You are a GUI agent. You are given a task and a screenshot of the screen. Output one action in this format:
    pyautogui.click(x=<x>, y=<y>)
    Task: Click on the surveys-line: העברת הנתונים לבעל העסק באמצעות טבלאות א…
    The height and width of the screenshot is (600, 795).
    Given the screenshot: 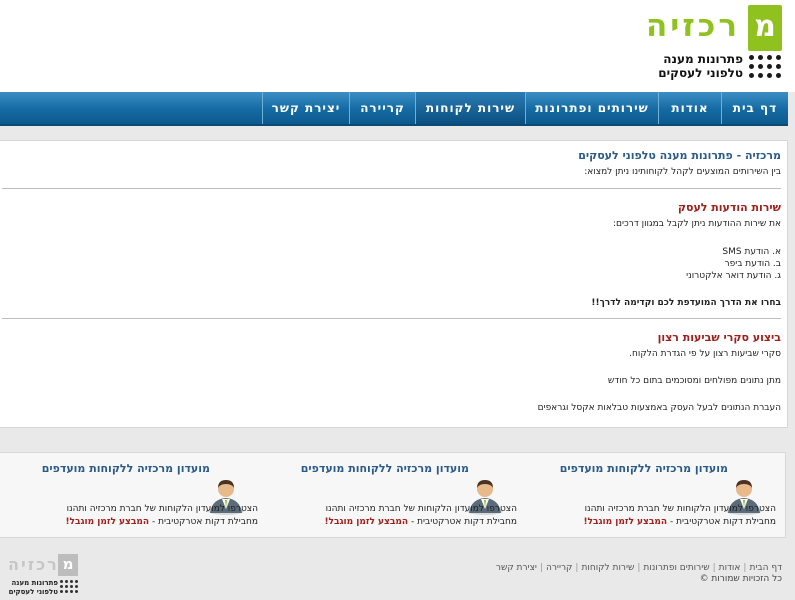 What is the action you would take?
    pyautogui.click(x=659, y=408)
    